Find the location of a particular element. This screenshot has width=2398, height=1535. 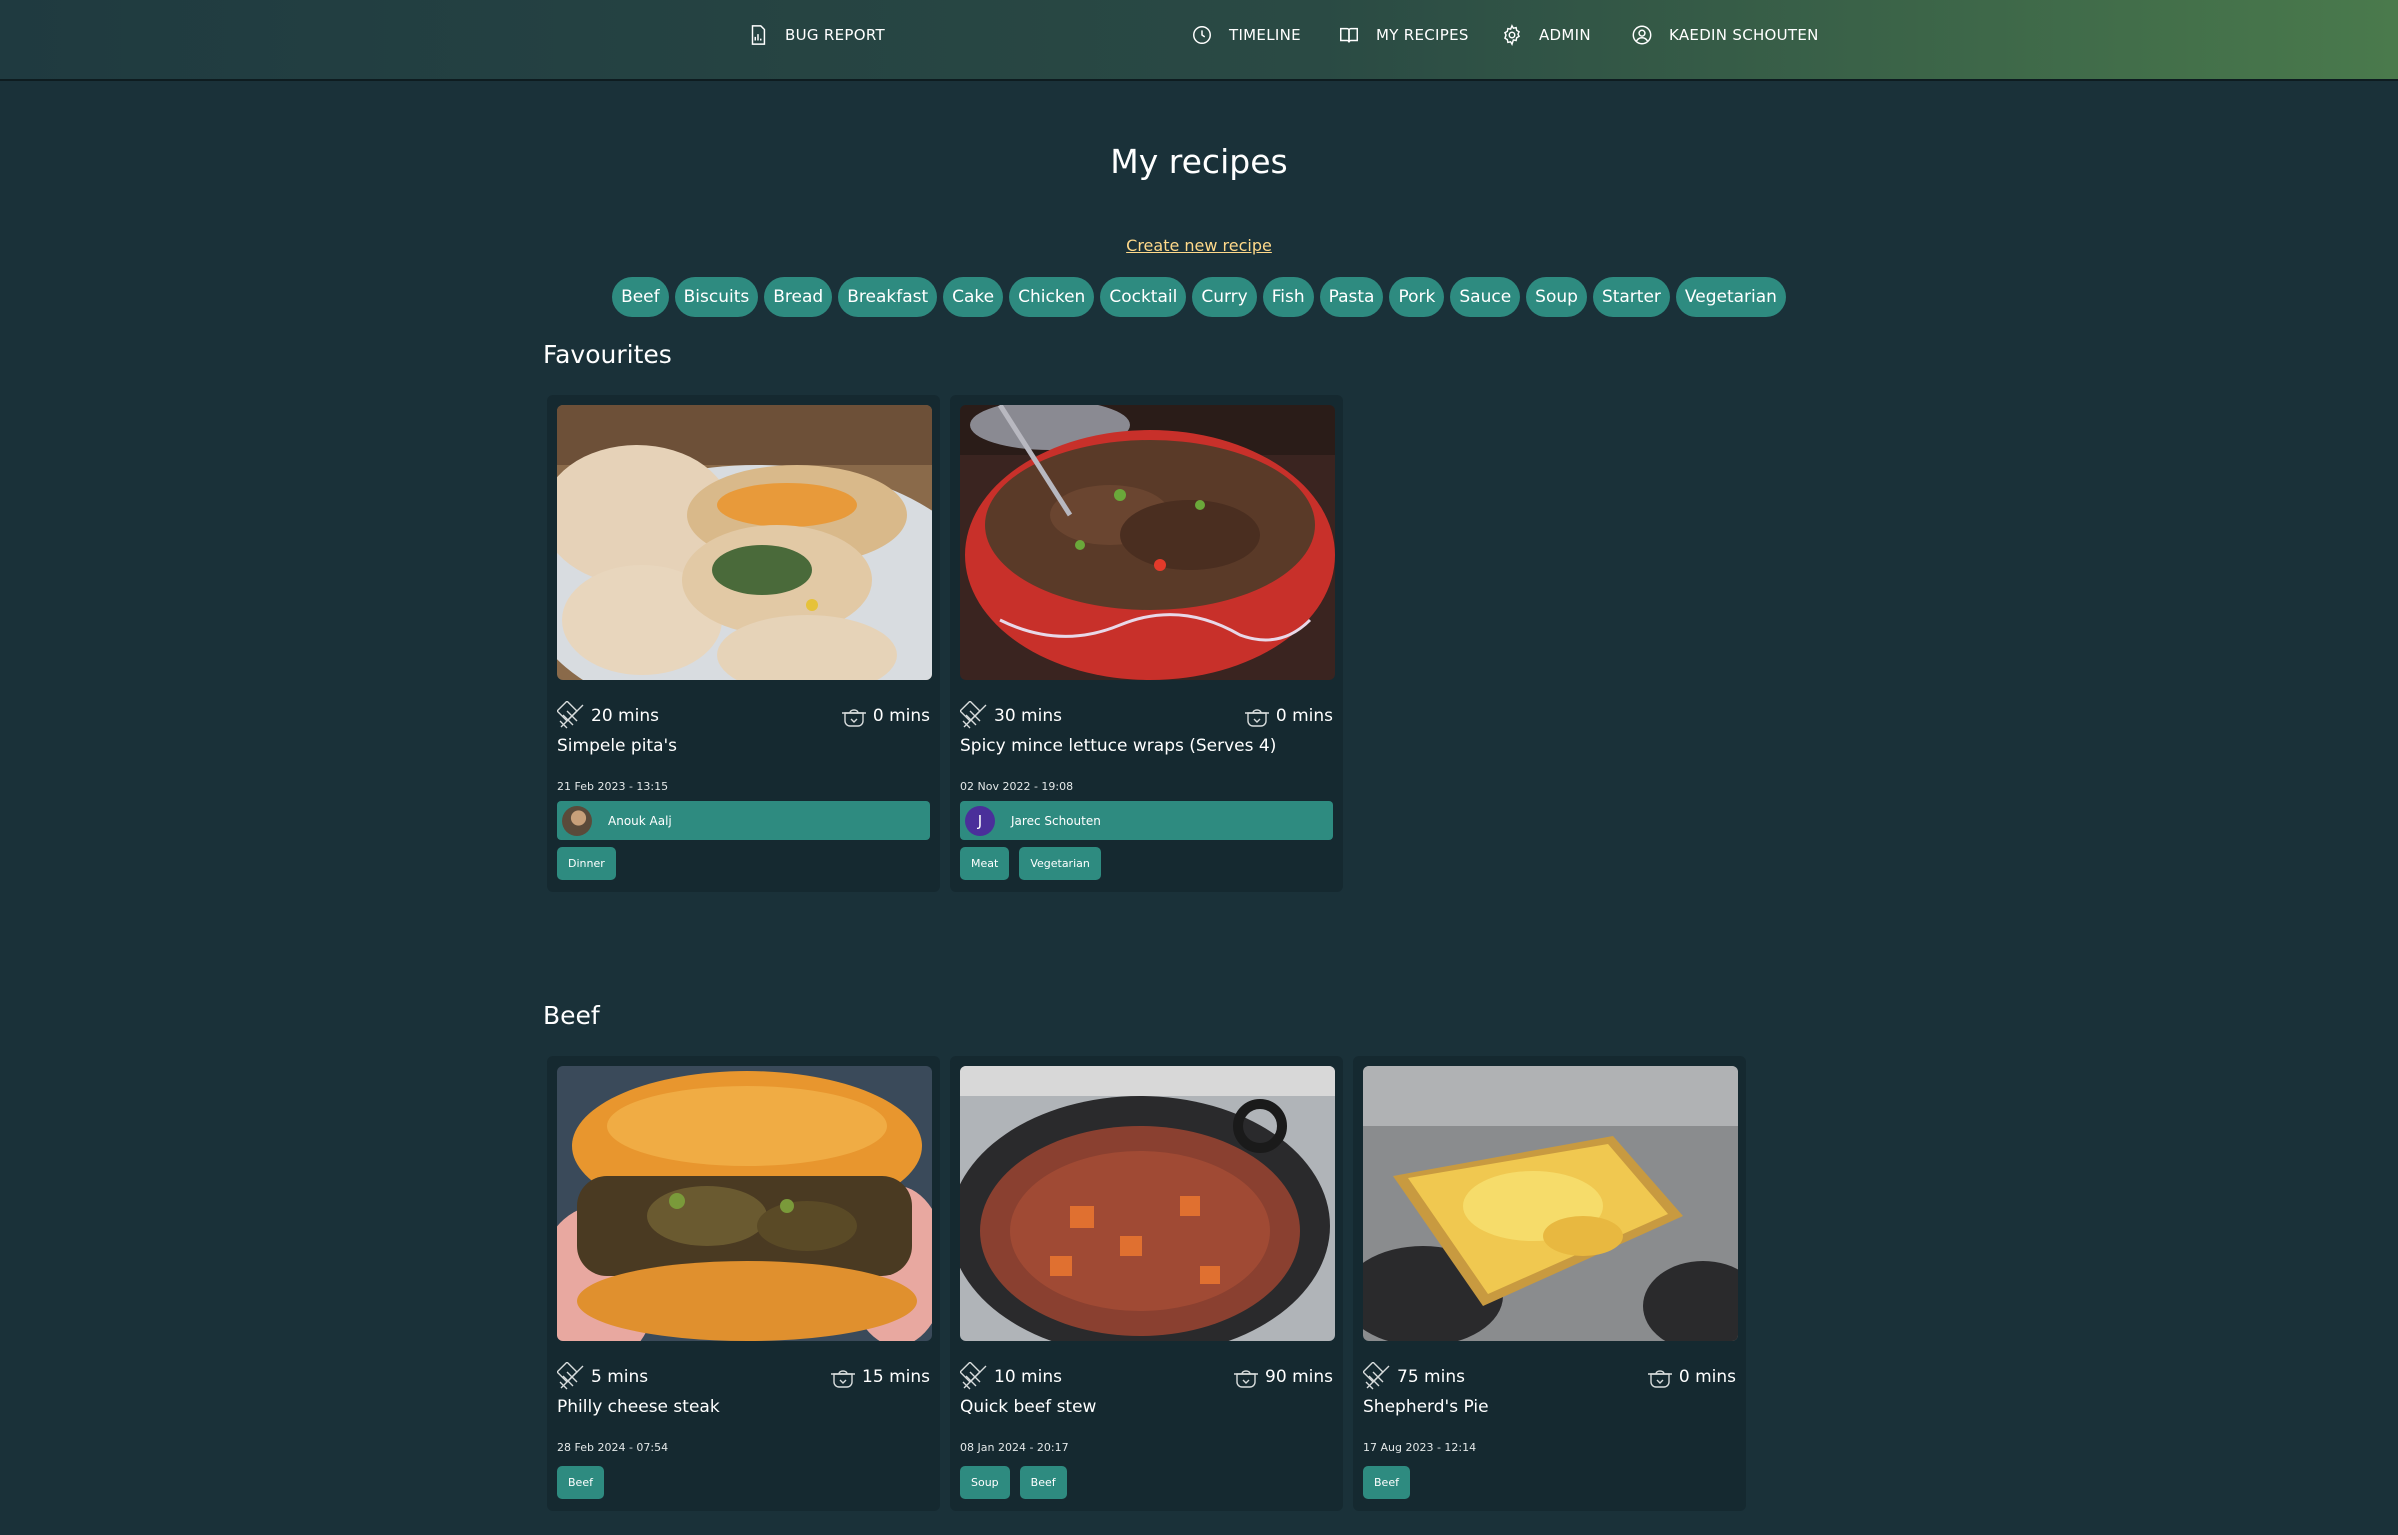

category-chip: Cocktail is located at coordinates (1143, 297).